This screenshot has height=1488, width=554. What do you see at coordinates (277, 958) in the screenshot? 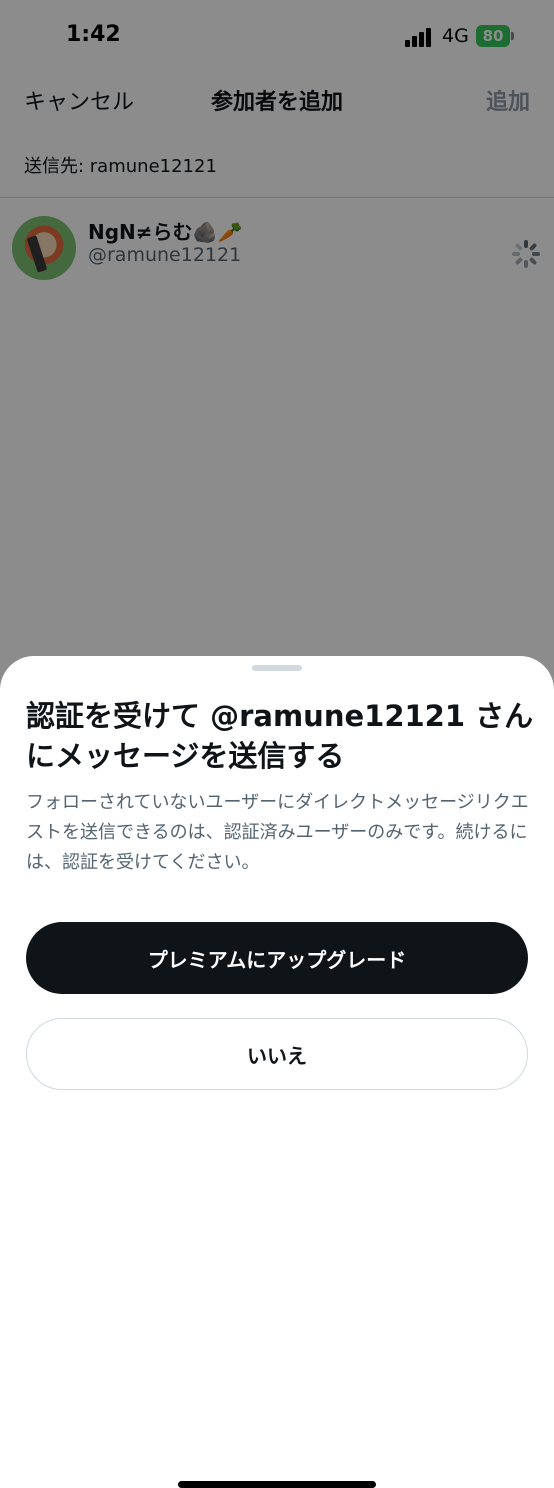
I see `upgrade-premium-button: プレミアムにアップグレード` at bounding box center [277, 958].